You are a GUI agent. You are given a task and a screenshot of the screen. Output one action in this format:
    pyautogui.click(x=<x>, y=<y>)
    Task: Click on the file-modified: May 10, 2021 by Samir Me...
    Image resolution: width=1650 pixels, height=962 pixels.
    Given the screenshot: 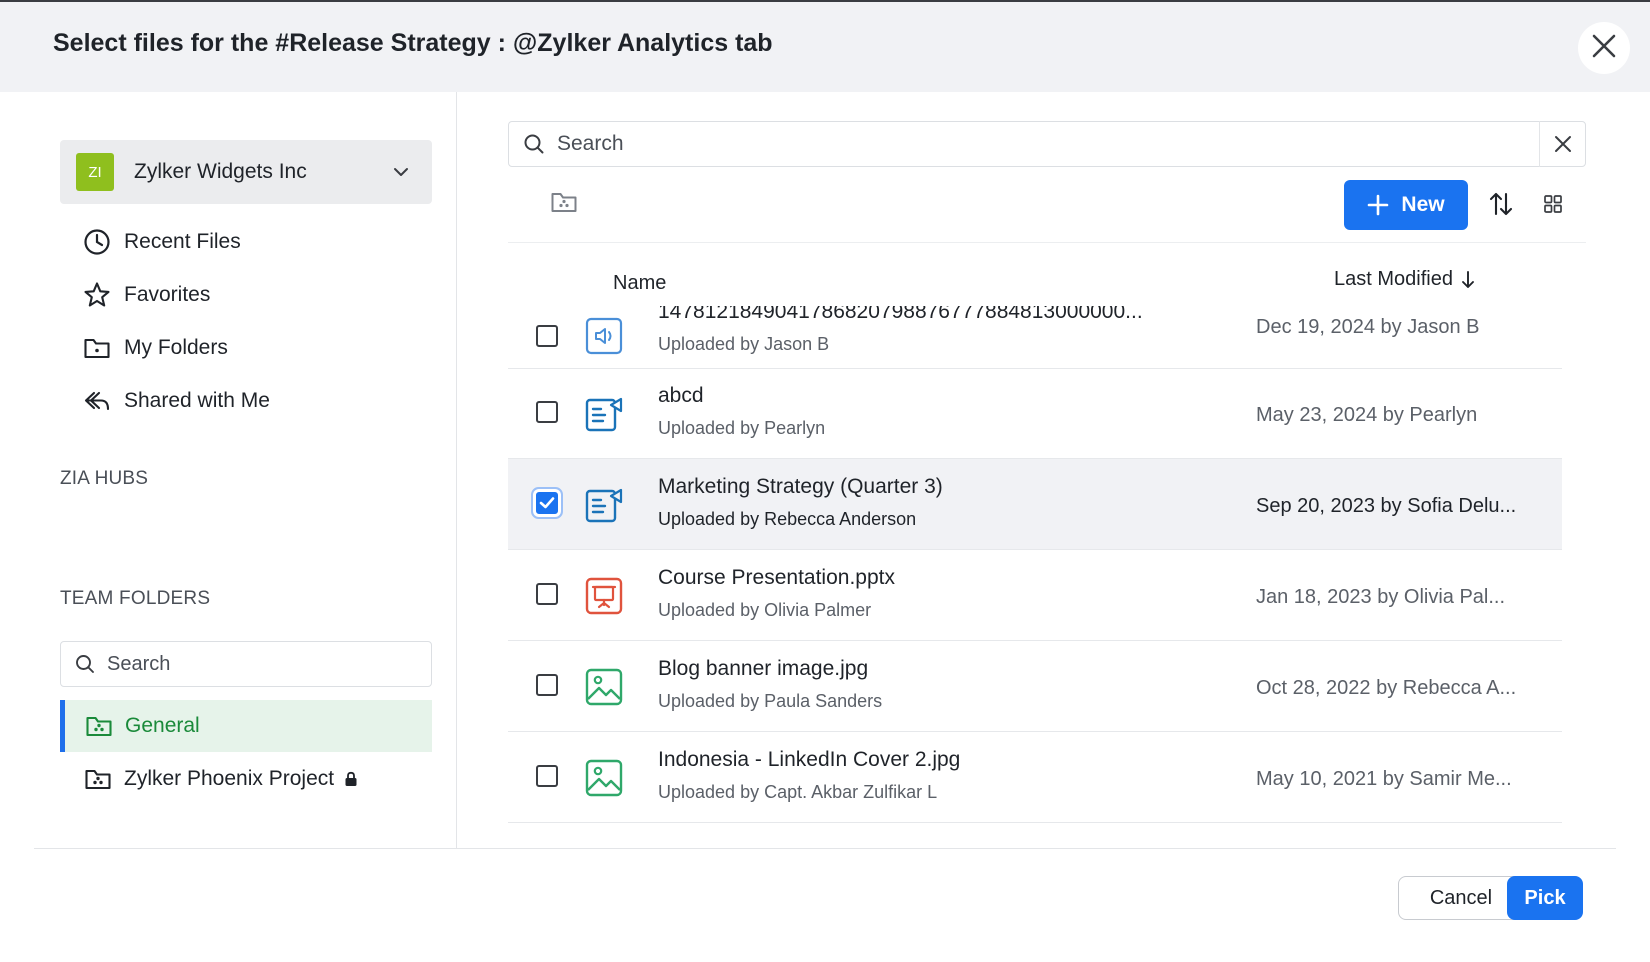 What is the action you would take?
    pyautogui.click(x=1384, y=779)
    